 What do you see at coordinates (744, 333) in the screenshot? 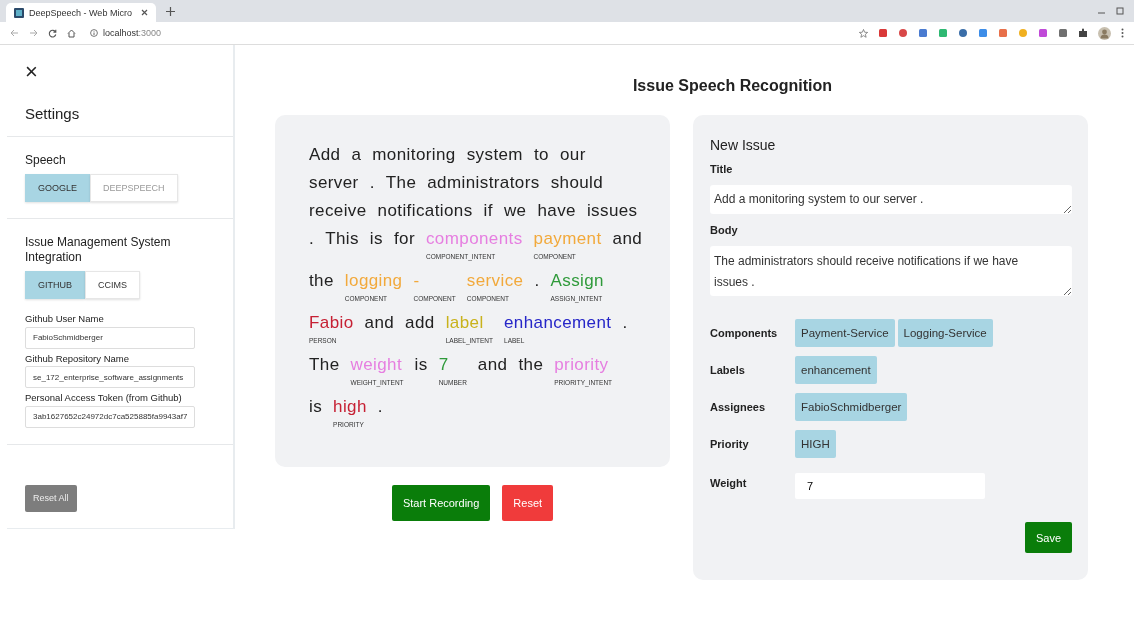
I see `field-label: Components` at bounding box center [744, 333].